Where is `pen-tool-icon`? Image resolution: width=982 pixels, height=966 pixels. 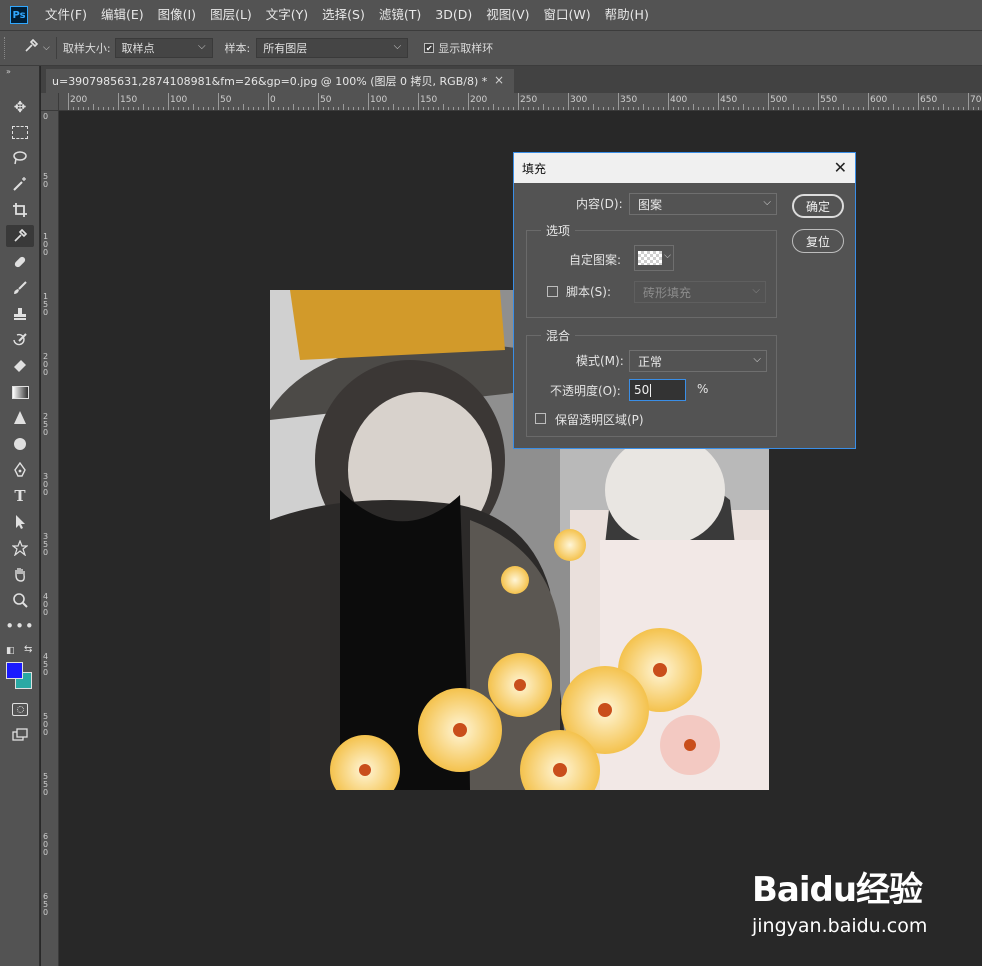 pen-tool-icon is located at coordinates (20, 470).